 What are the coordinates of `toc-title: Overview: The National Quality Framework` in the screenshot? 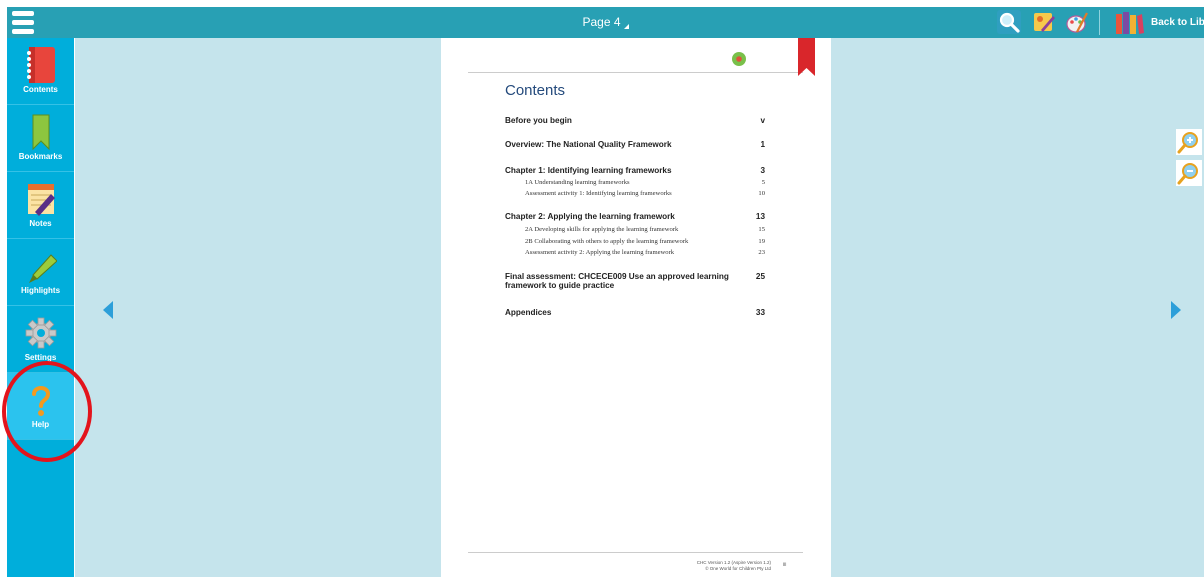 It's located at (588, 144).